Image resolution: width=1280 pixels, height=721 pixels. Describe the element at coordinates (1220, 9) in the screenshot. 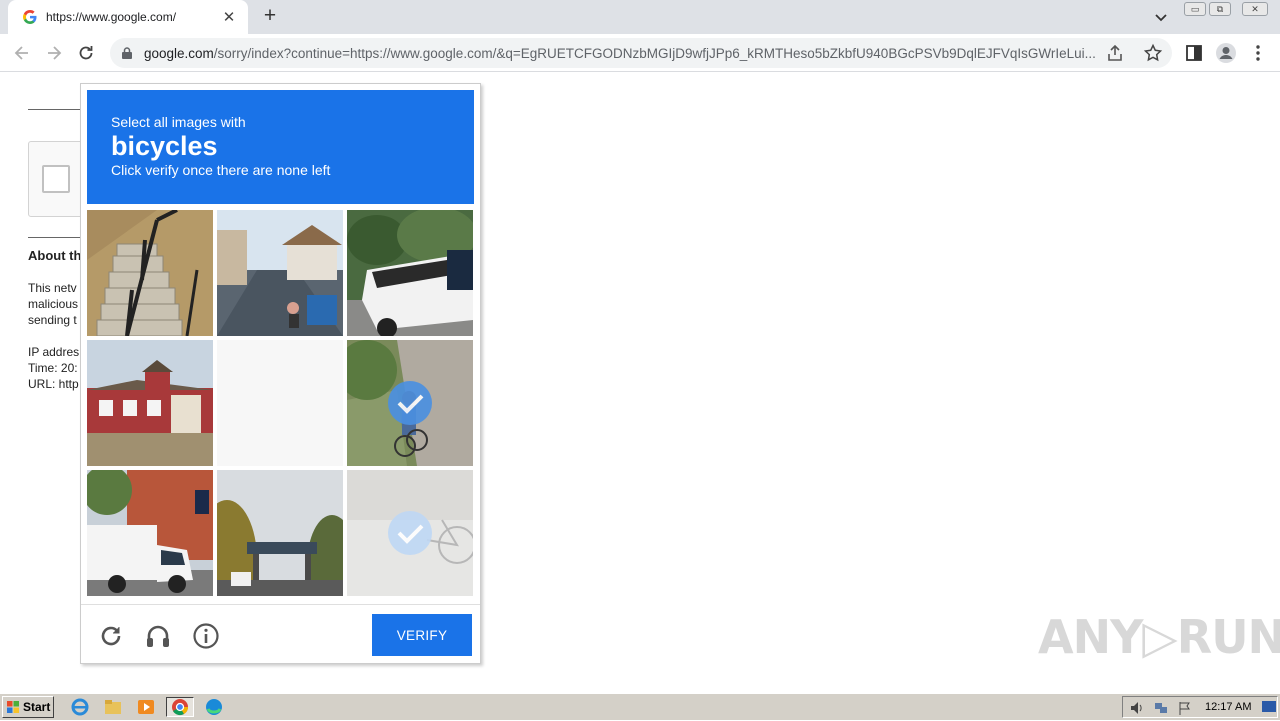

I see `restore-button: ⧉` at that location.